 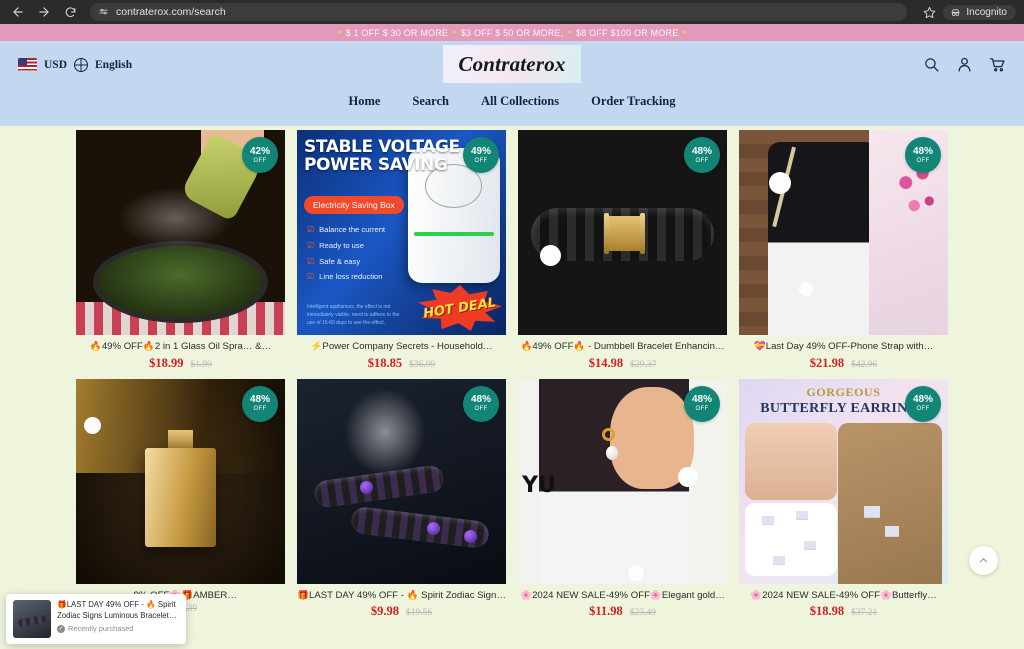 I want to click on product-price: $18.98, so click(x=827, y=611).